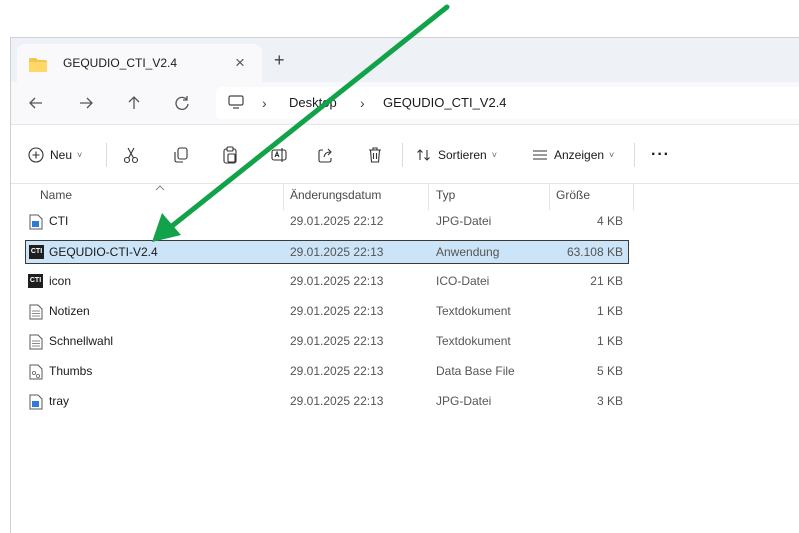 This screenshot has width=799, height=533. What do you see at coordinates (35, 281) in the screenshot?
I see `cti-ico-icon: CTI` at bounding box center [35, 281].